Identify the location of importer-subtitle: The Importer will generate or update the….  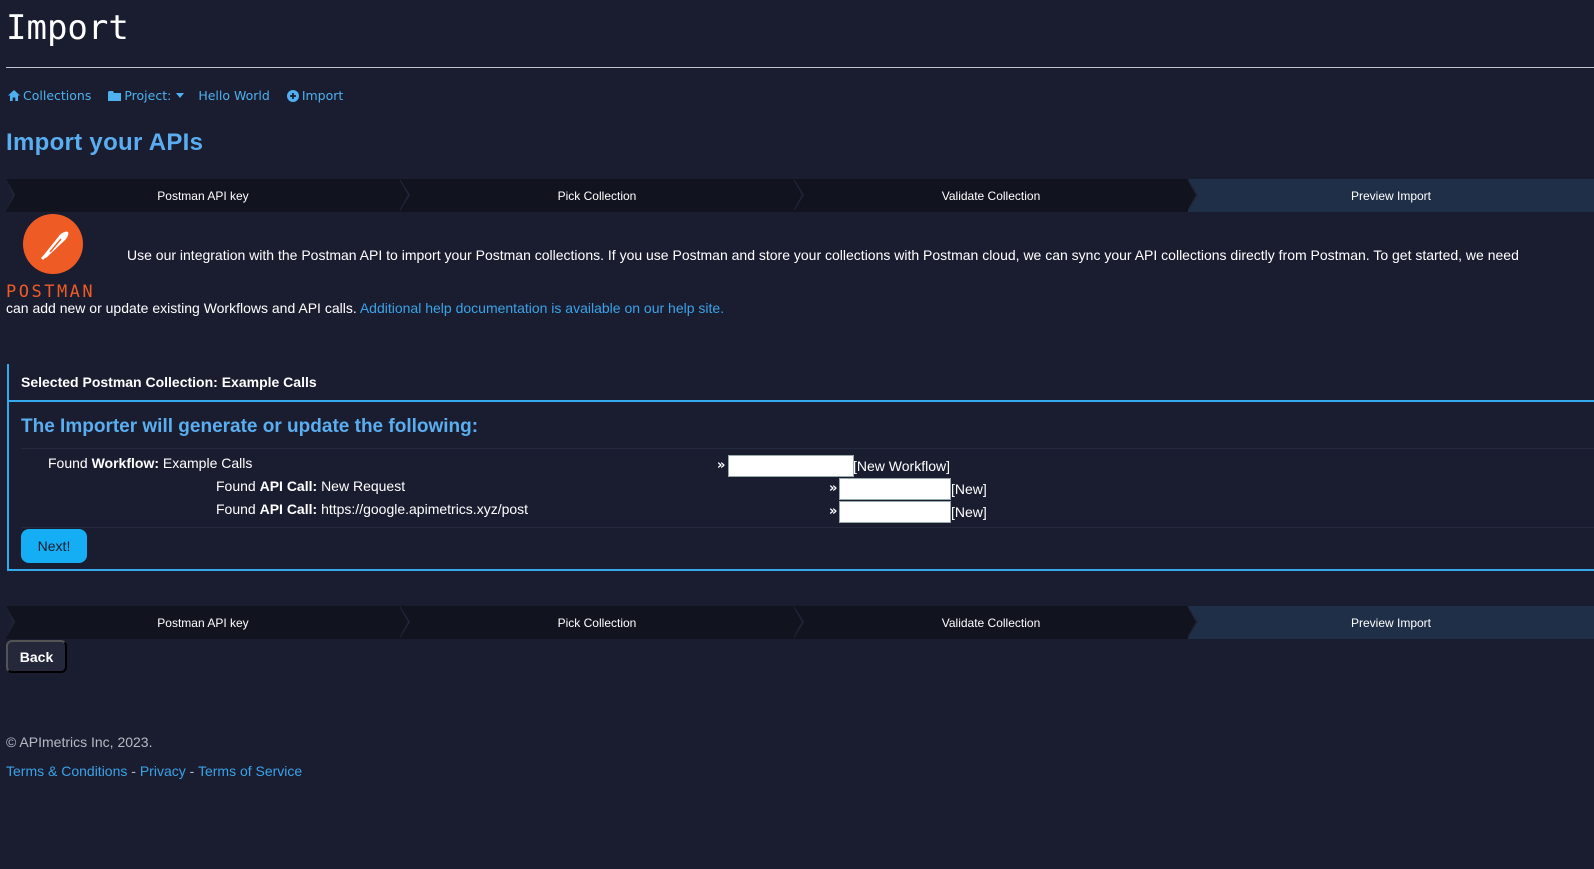
(250, 426).